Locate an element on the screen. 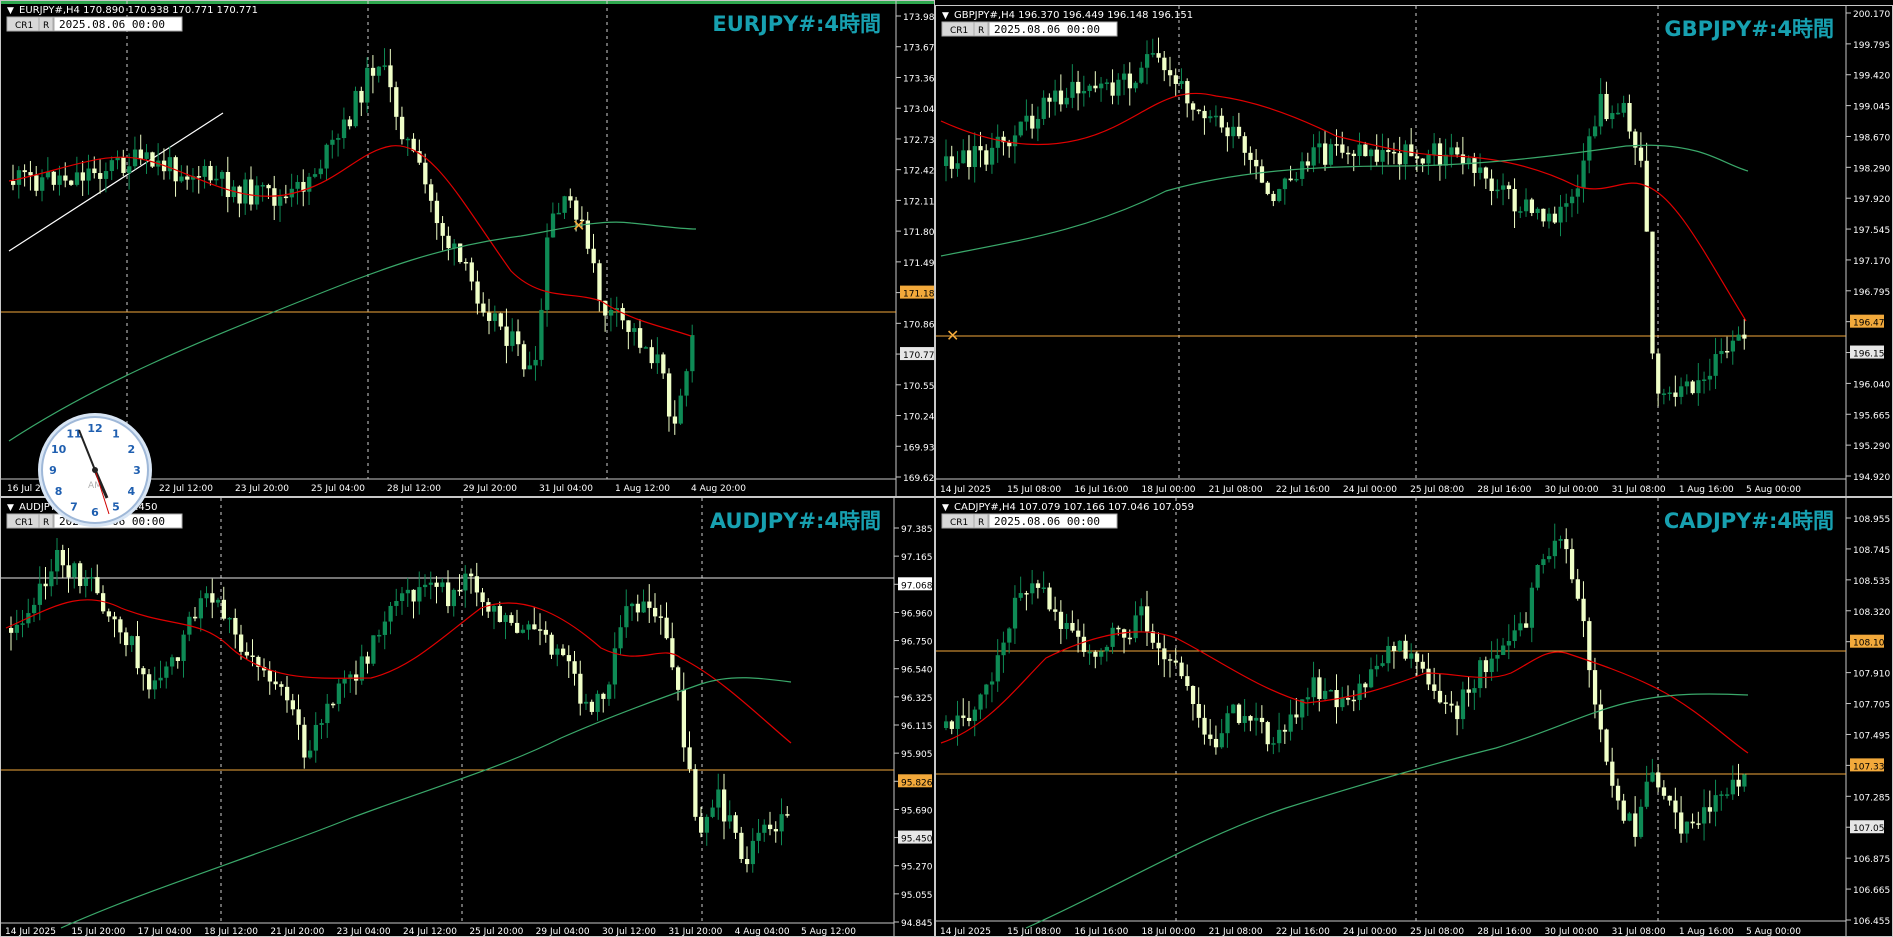 The width and height of the screenshot is (1893, 937). time-label: 18 Jul 00:00 is located at coordinates (1169, 931).